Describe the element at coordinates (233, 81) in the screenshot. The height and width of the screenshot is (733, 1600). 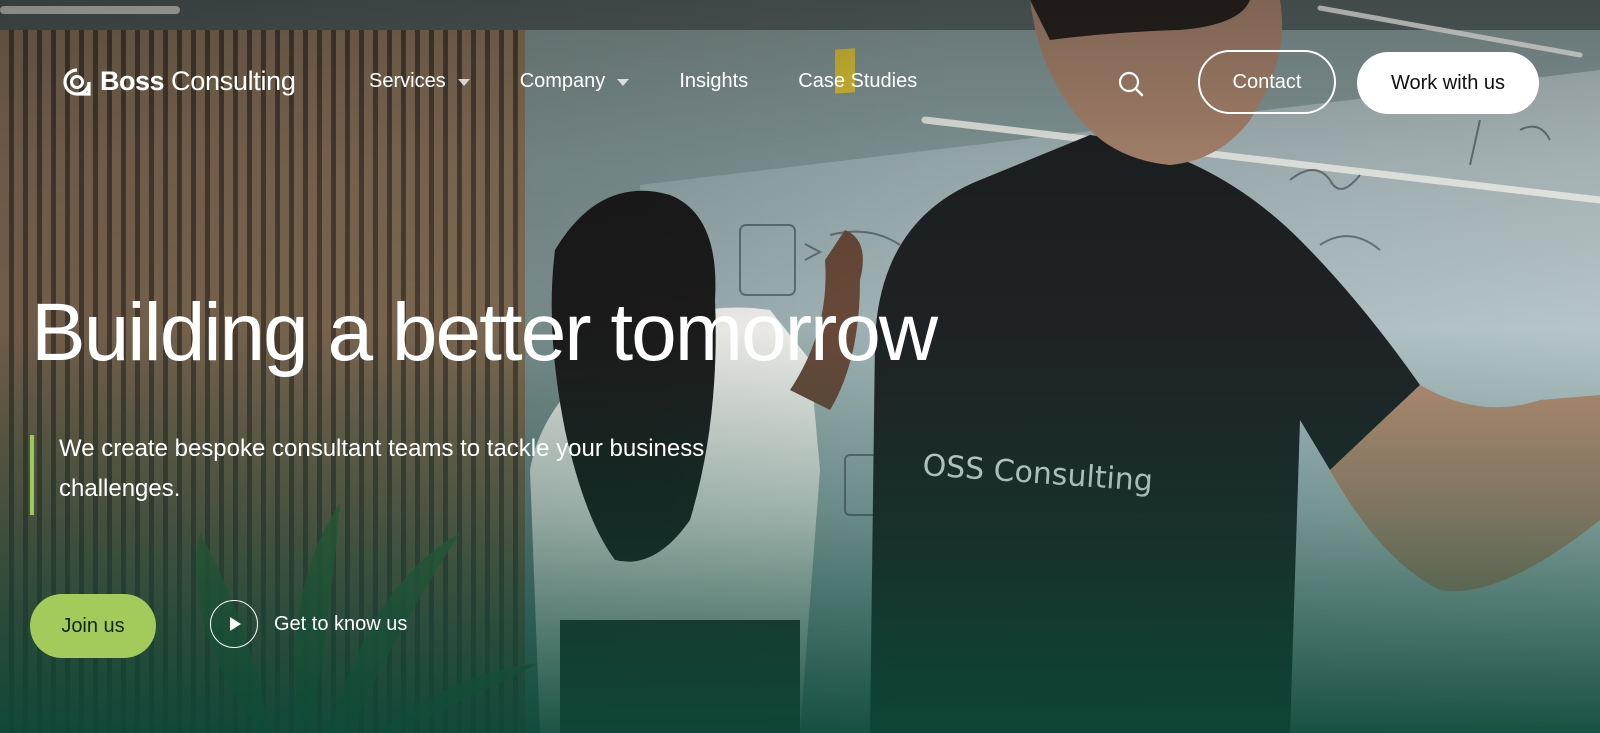
I see `brand-name-light: Consulting` at that location.